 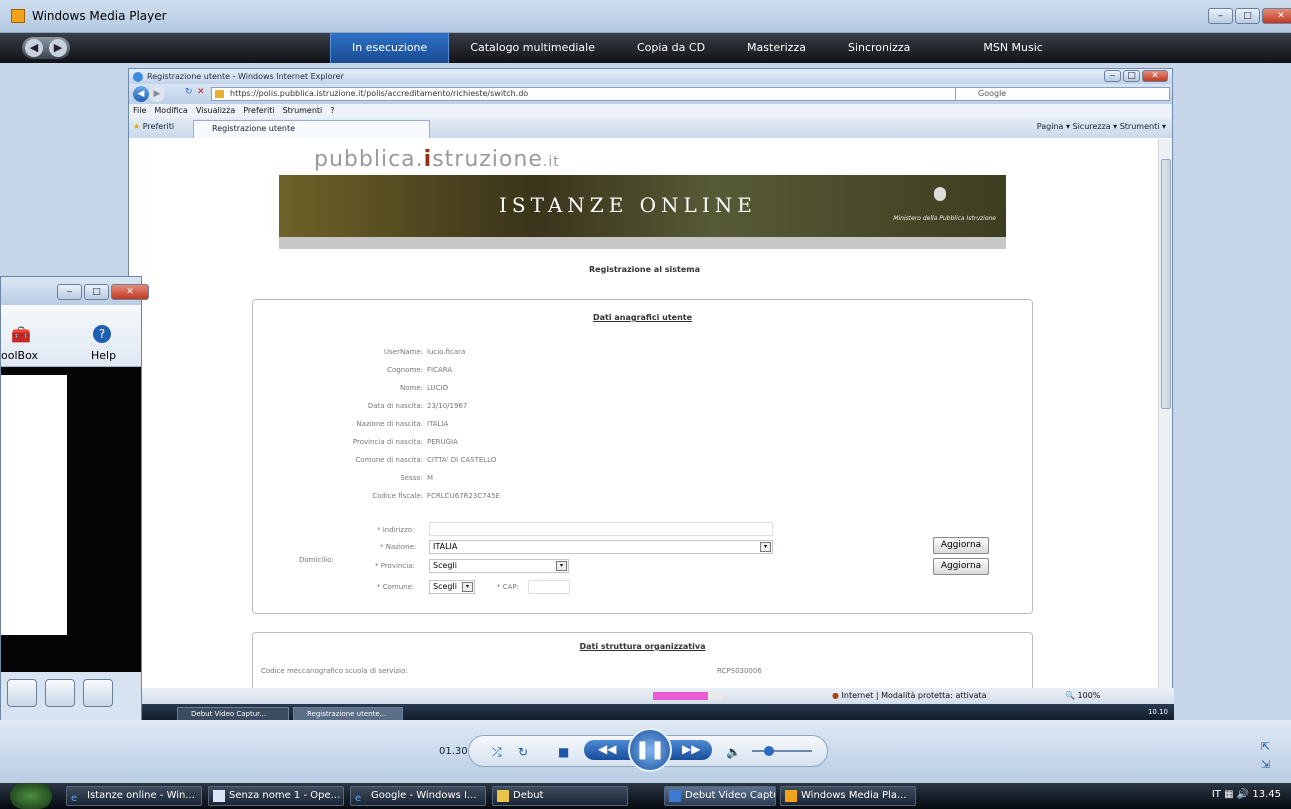 I want to click on volume-icon: 🔈, so click(x=733, y=752).